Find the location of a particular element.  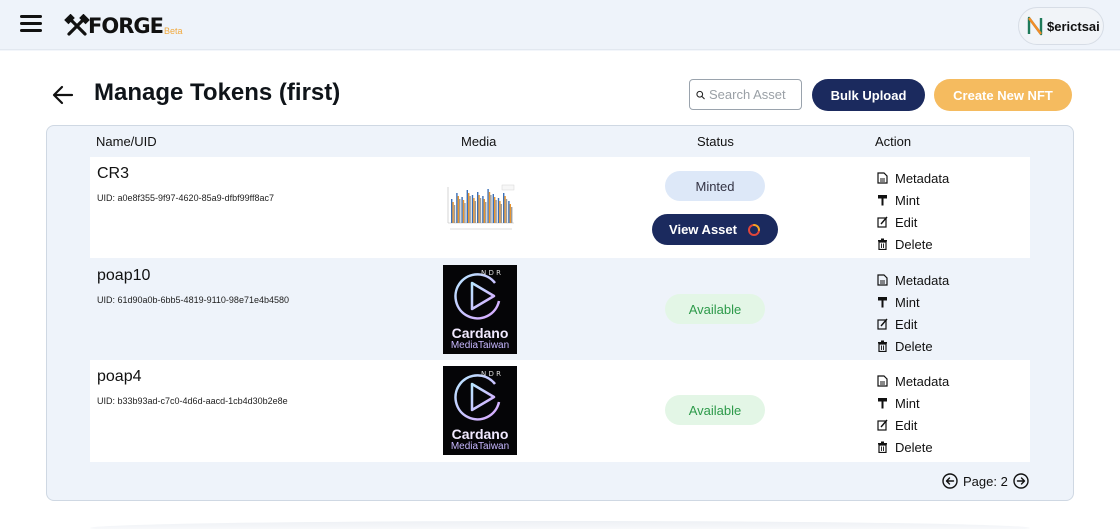

hamburger-icon is located at coordinates (31, 24).